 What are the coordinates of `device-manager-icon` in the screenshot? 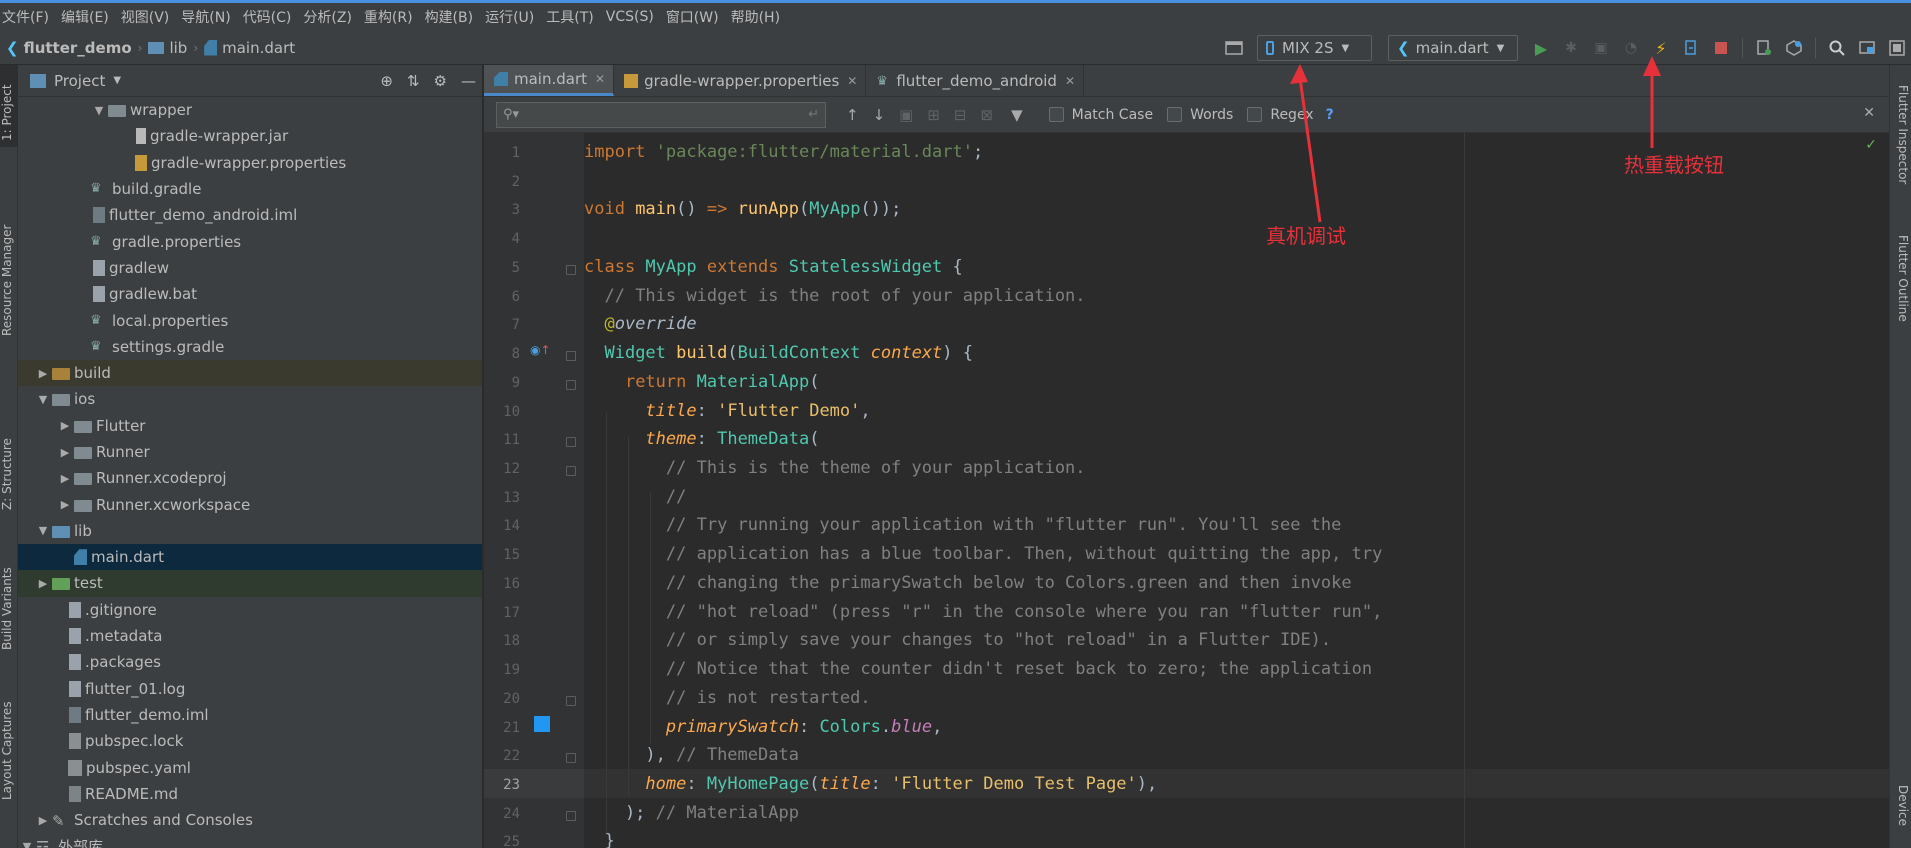 It's located at (1234, 48).